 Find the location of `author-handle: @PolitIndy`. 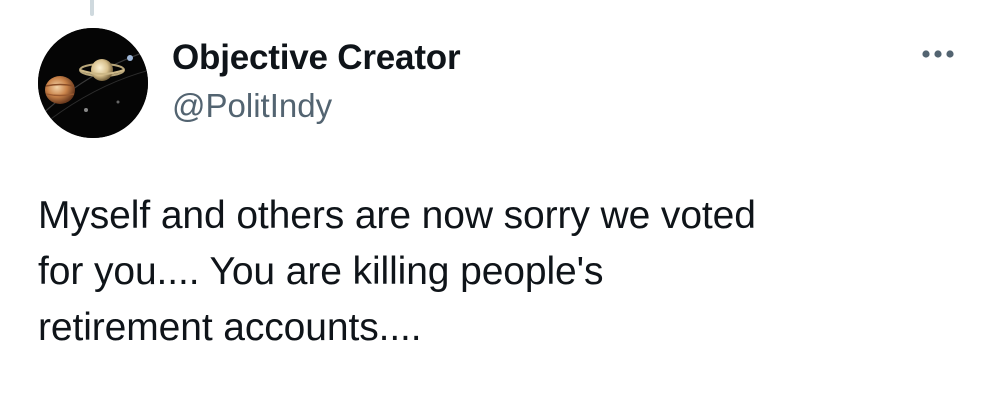

author-handle: @PolitIndy is located at coordinates (316, 106).